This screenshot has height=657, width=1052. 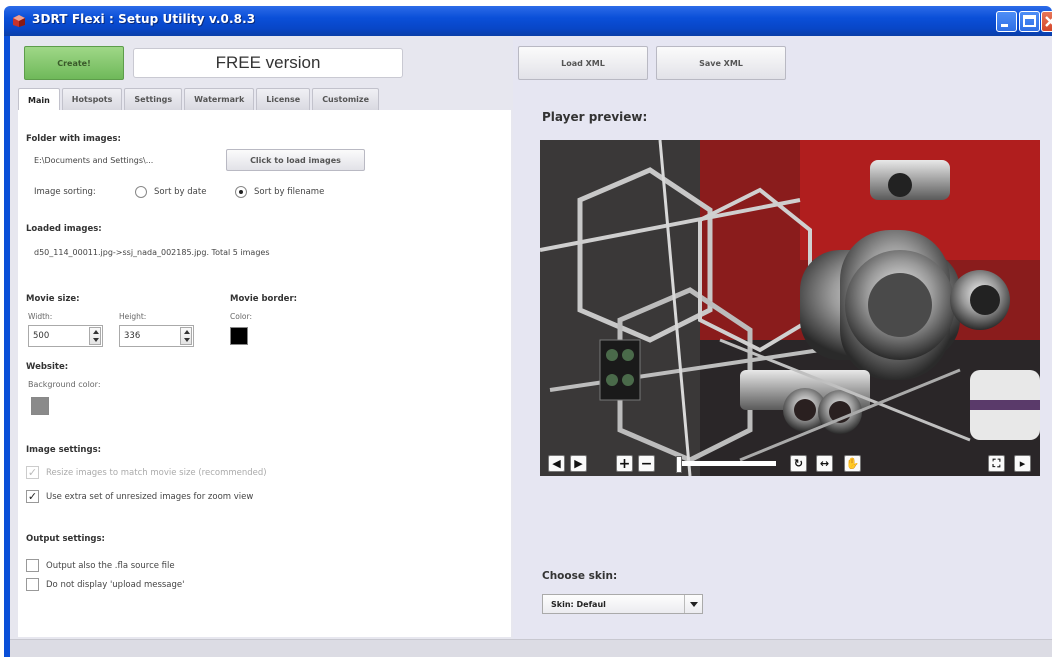 I want to click on sort-by-date-label: Sort by date, so click(x=180, y=192).